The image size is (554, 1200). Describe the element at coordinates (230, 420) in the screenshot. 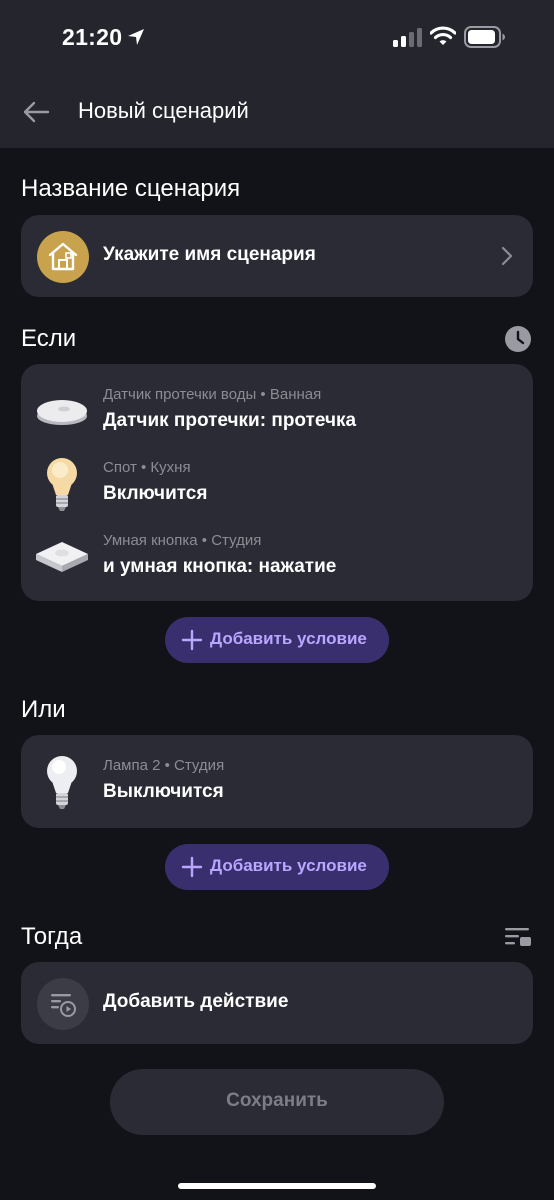

I see `condition-event: Датчик протечки: протечка` at that location.